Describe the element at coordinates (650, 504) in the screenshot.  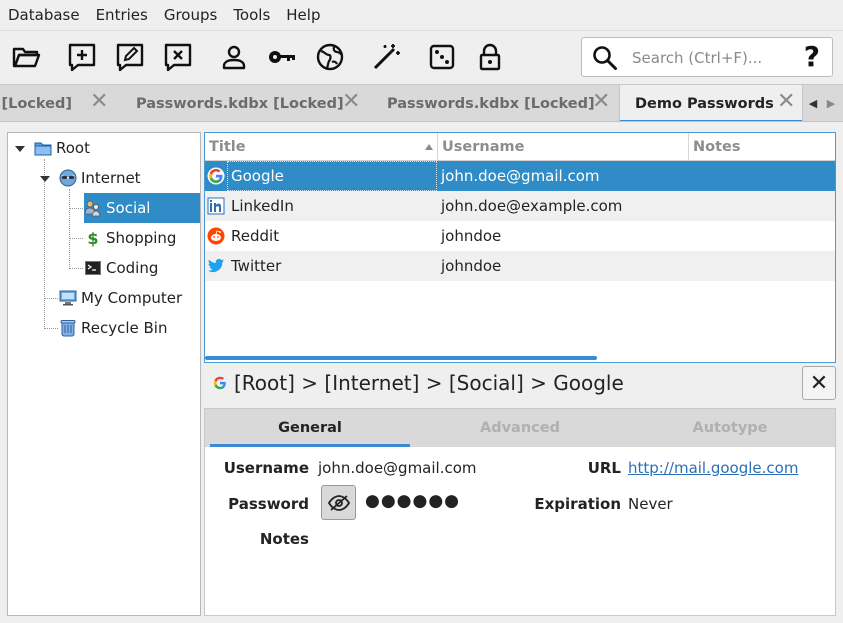
I see `expiration-value: Never` at that location.